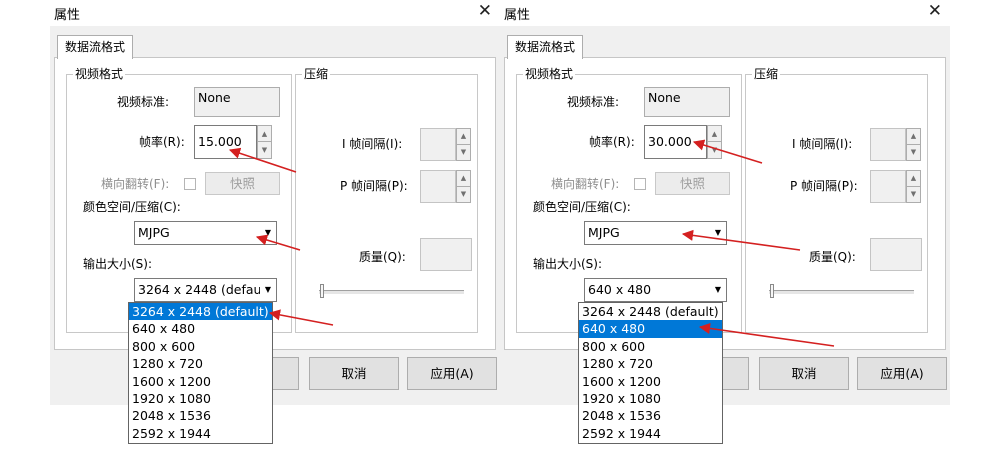 This screenshot has height=450, width=1000. What do you see at coordinates (225, 142) in the screenshot?
I see `frame-rate-input: 15.000` at bounding box center [225, 142].